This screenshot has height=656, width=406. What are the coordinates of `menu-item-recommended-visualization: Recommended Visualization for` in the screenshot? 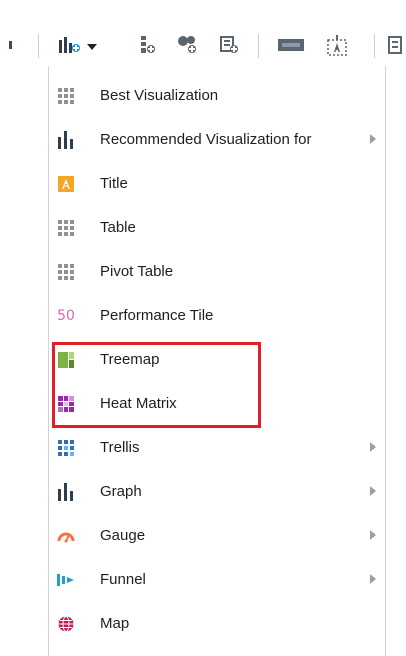 It's located at (217, 140).